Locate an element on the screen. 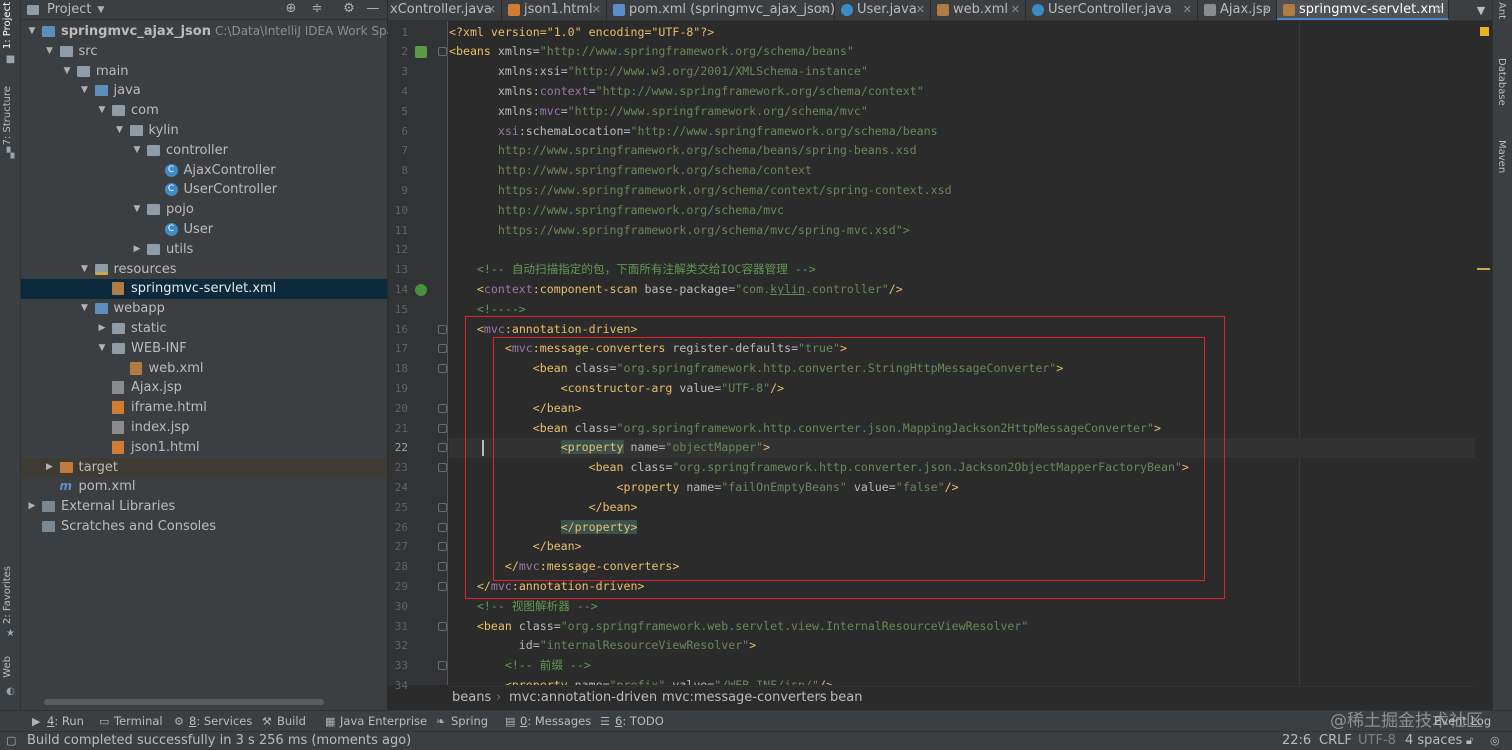 This screenshot has height=750, width=1512. editor-tab: xController.java ✕ is located at coordinates (445, 10).